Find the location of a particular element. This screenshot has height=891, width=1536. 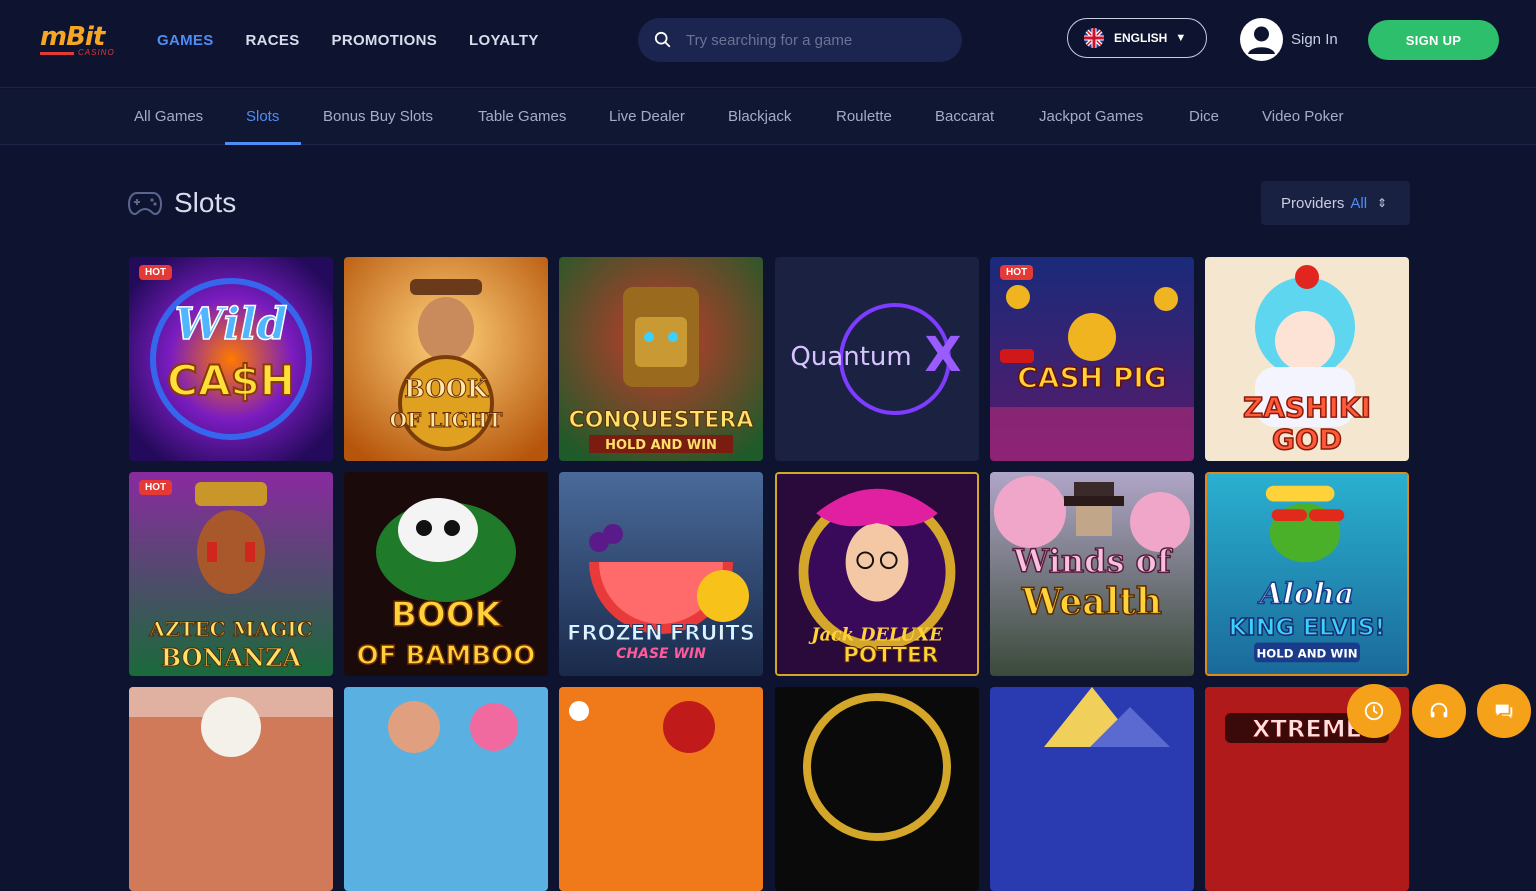

game-title-line2: OF LIGHT is located at coordinates (446, 420).